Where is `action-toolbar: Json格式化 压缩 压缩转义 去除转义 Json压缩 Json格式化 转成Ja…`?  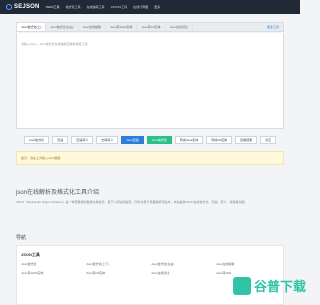 action-toolbar: Json格式化 压缩 压缩转义 去除转义 Json压缩 Json格式化 转成Ja… is located at coordinates (150, 141).